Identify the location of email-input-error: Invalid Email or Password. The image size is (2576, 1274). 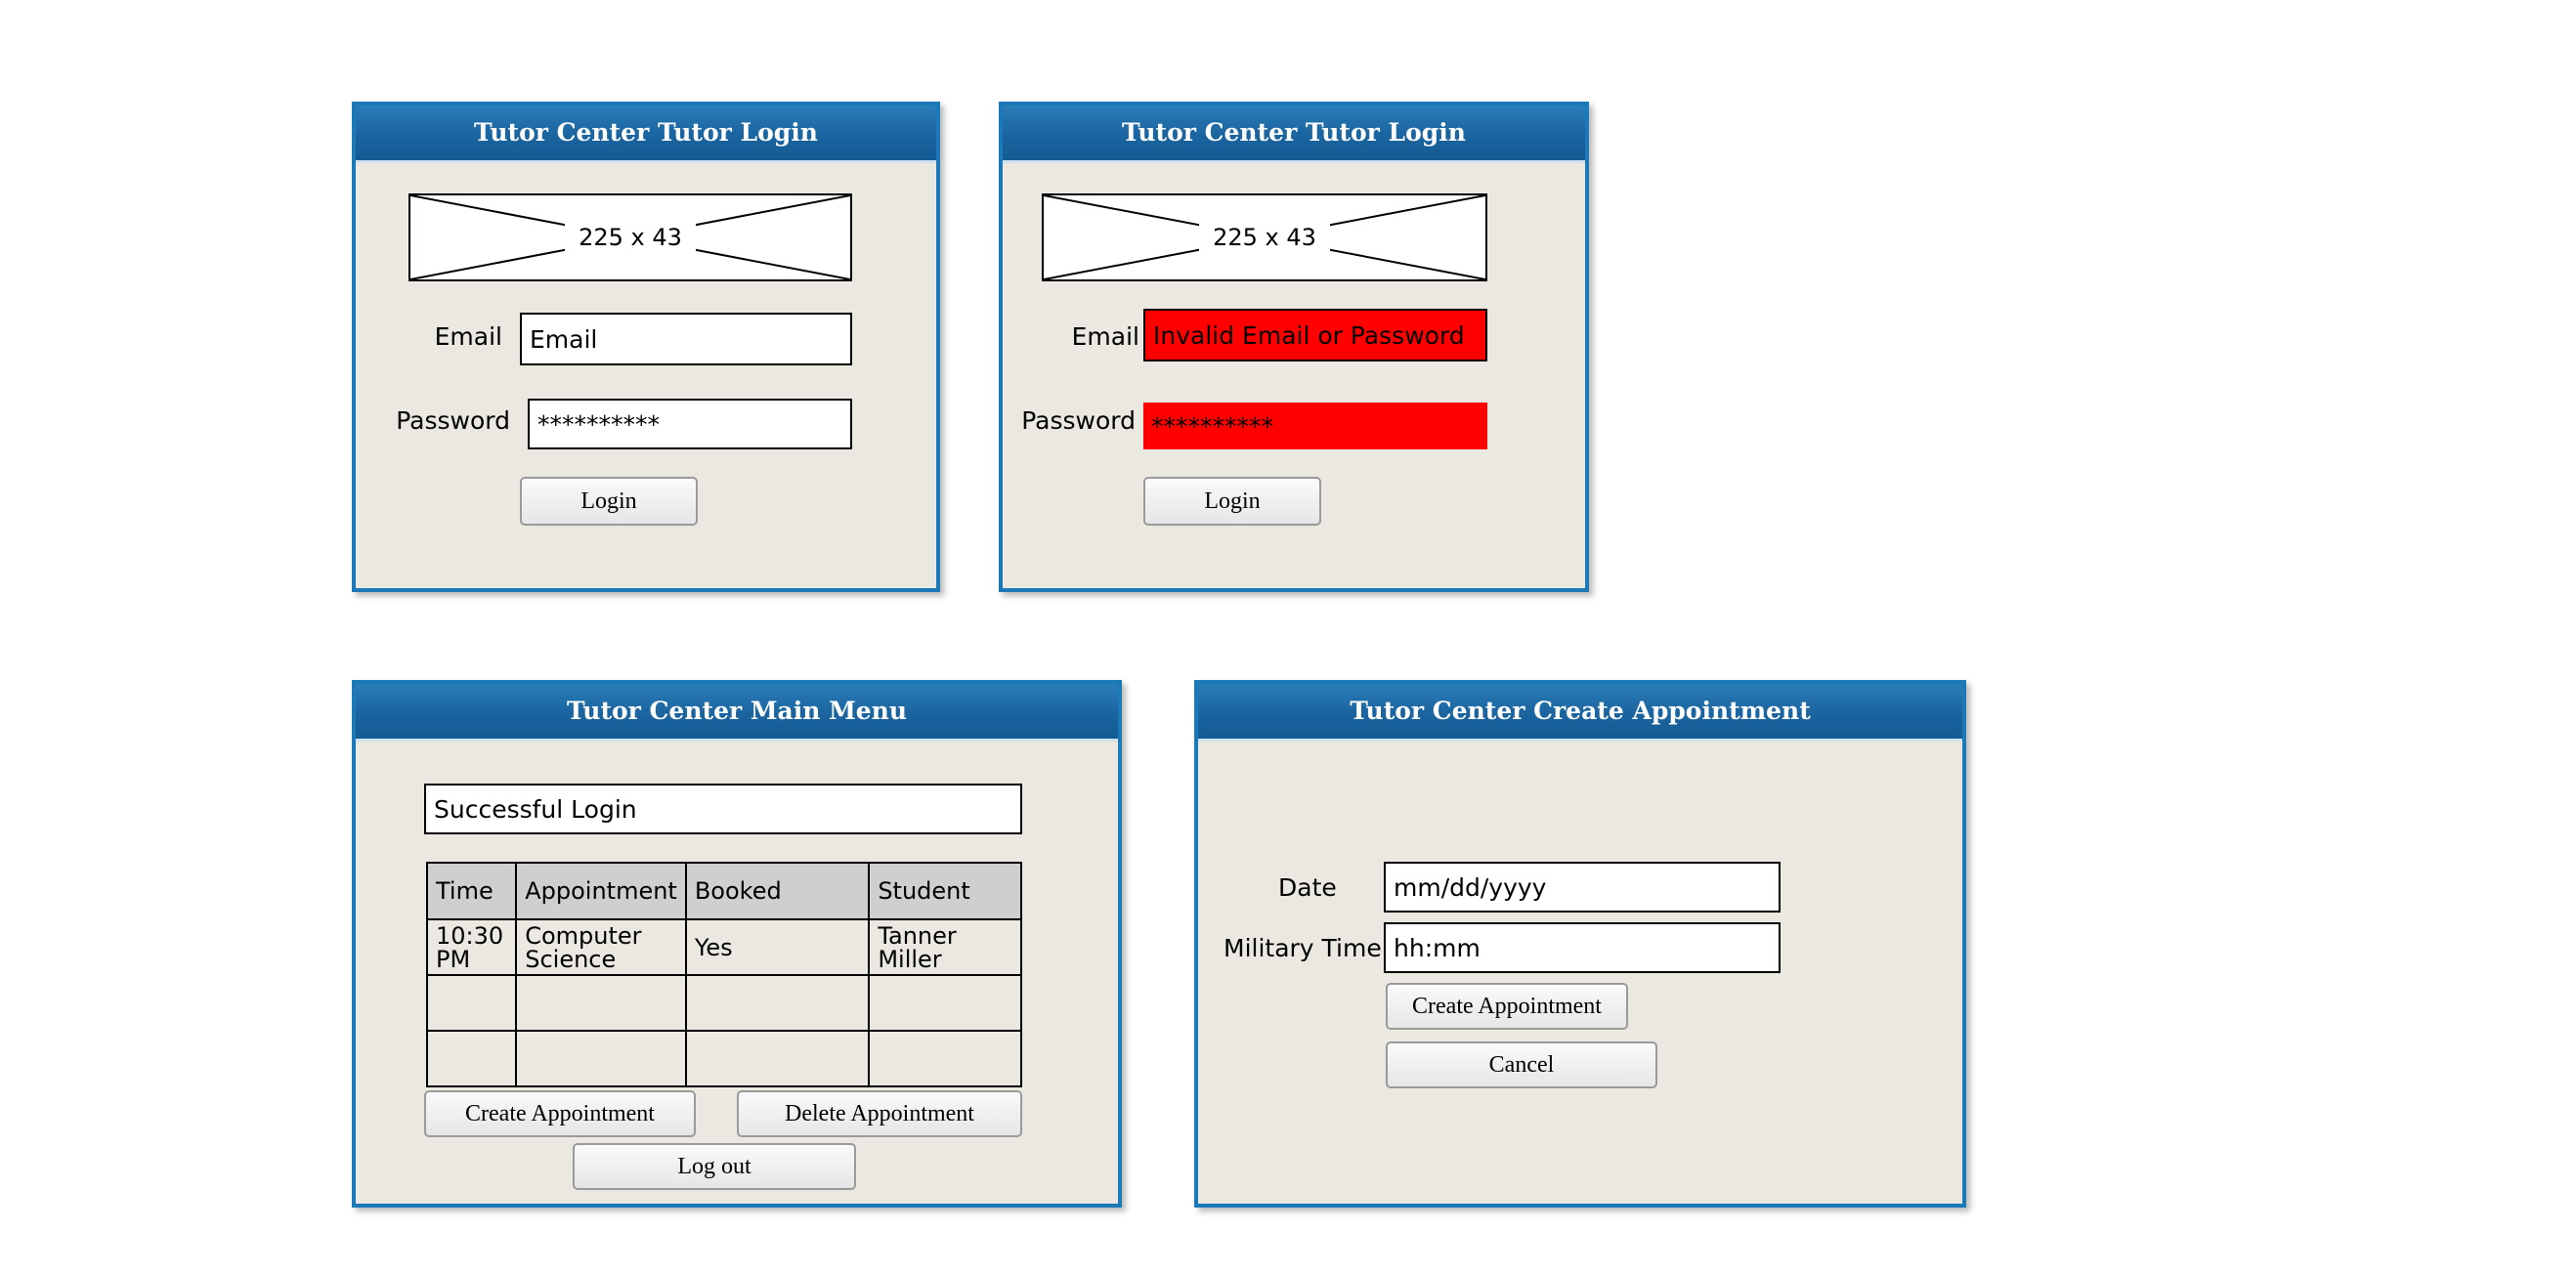
(1315, 335).